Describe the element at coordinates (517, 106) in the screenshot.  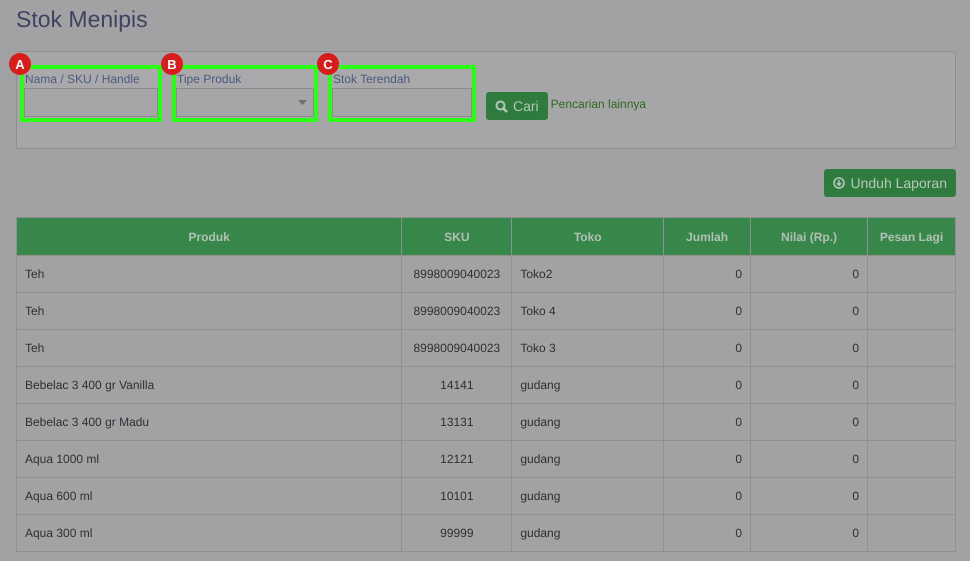
I see `search-button: Cari` at that location.